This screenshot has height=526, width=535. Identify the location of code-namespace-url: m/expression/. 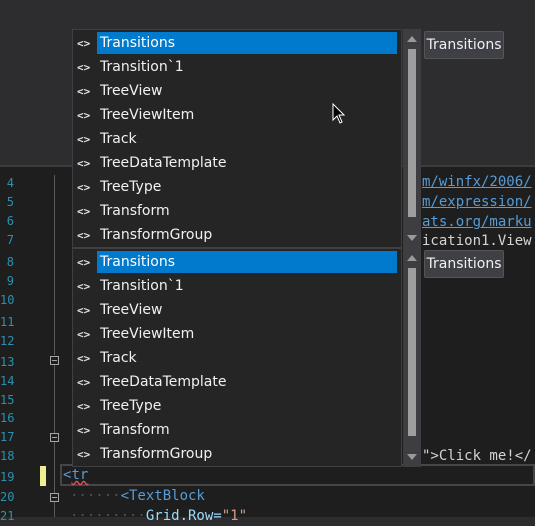
(477, 202).